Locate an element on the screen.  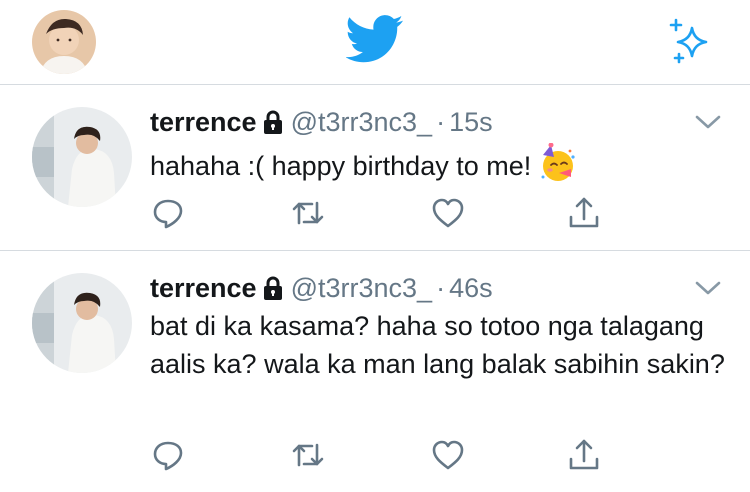
tweet-timestamp: 46s is located at coordinates (471, 288).